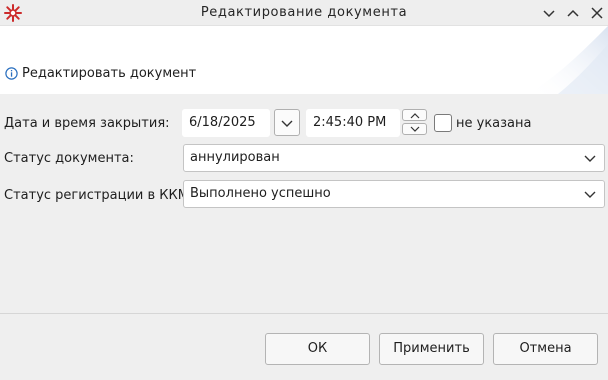 The height and width of the screenshot is (380, 608). I want to click on minimize-button, so click(549, 13).